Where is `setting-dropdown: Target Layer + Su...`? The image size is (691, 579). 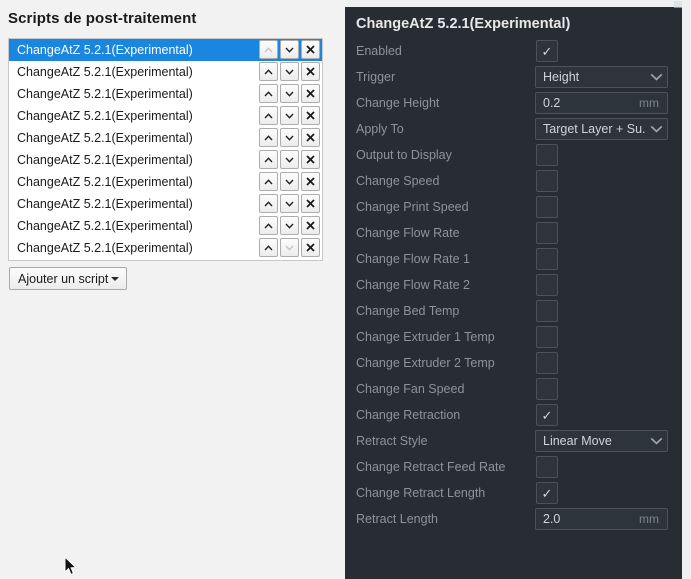
setting-dropdown: Target Layer + Su... is located at coordinates (601, 129).